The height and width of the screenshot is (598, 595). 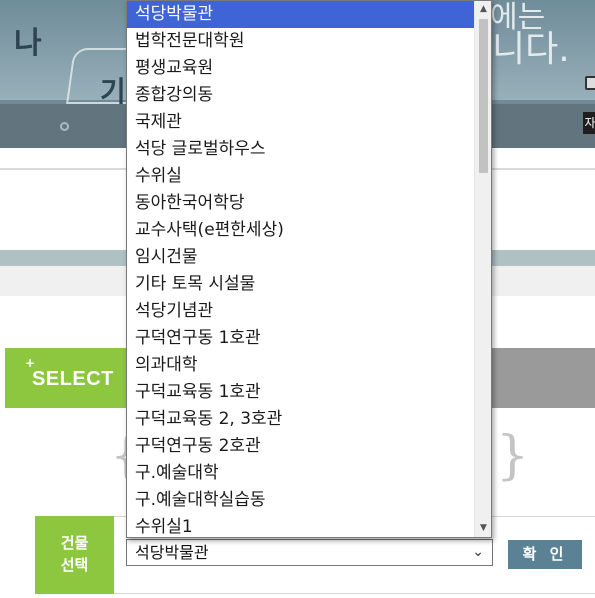 What do you see at coordinates (64, 126) in the screenshot?
I see `banner-dot-icon` at bounding box center [64, 126].